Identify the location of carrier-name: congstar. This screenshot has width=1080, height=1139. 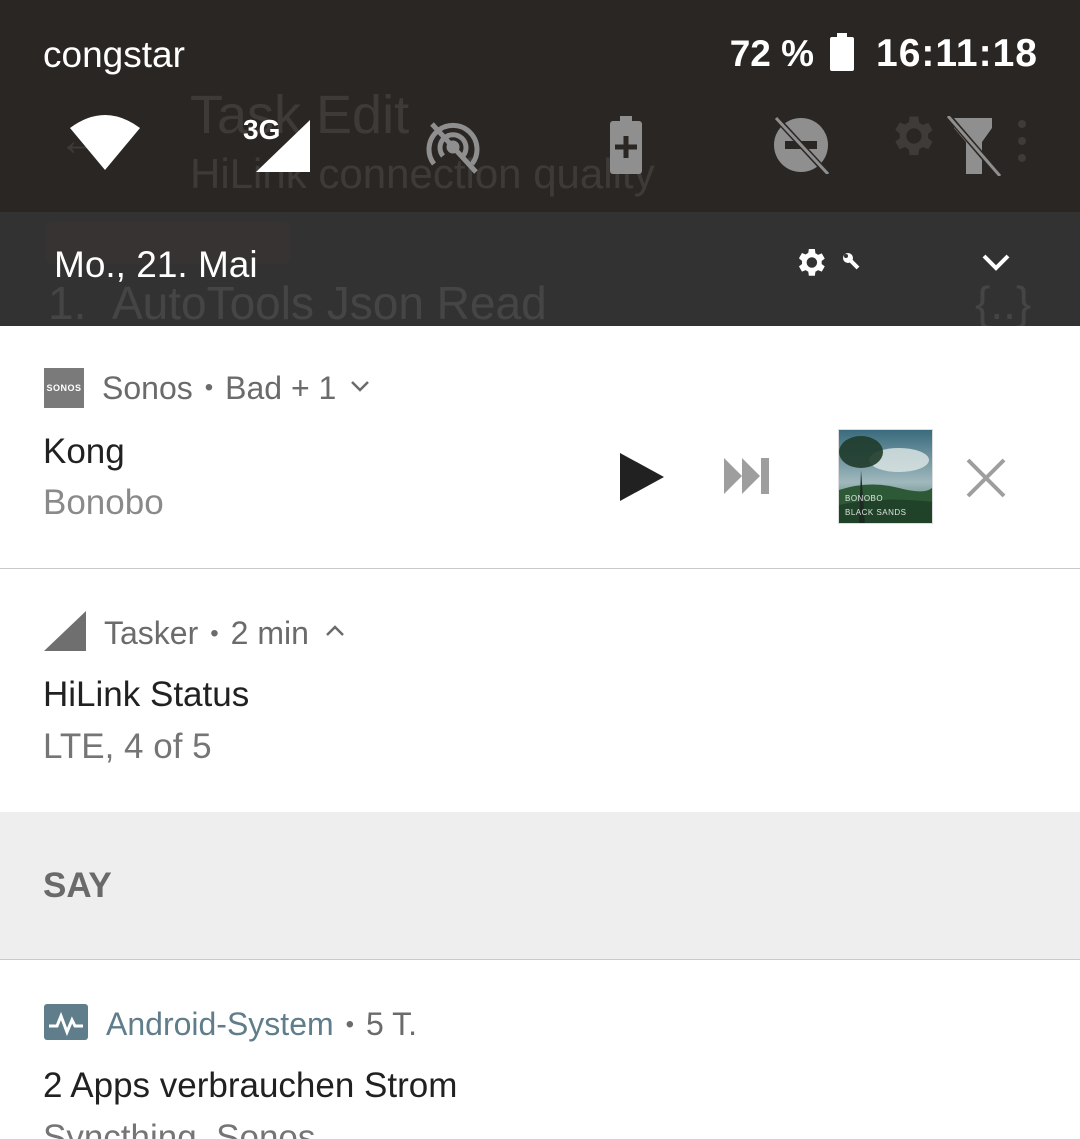
(114, 54).